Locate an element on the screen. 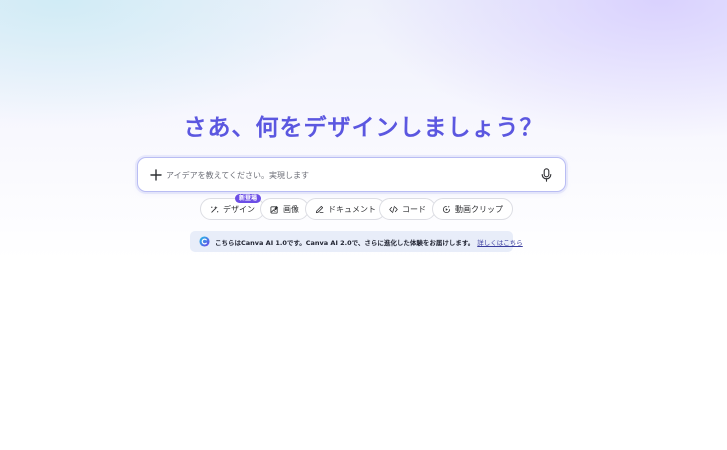 This screenshot has height=450, width=727. microphone-icon is located at coordinates (546, 175).